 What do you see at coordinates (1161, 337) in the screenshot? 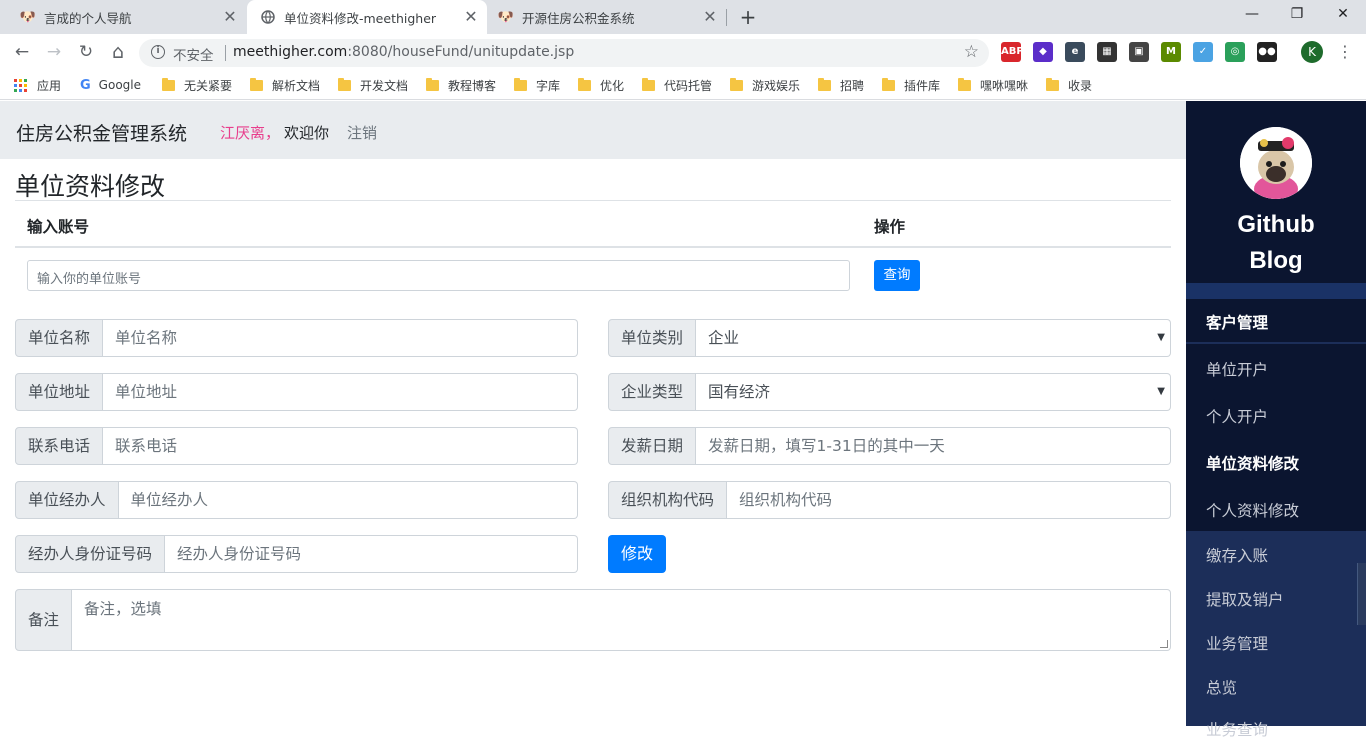
I see `select-caret-icon: ▼` at bounding box center [1161, 337].